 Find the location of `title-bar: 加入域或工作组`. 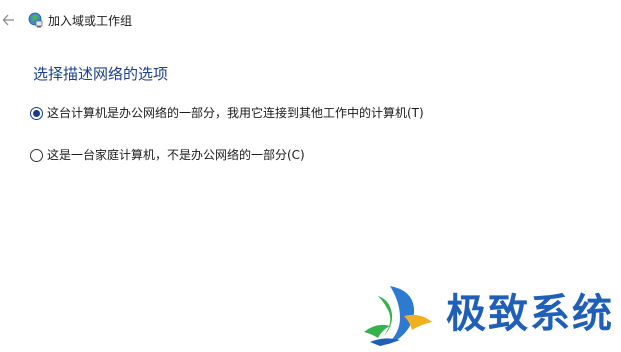

title-bar: 加入域或工作组 is located at coordinates (310, 22).